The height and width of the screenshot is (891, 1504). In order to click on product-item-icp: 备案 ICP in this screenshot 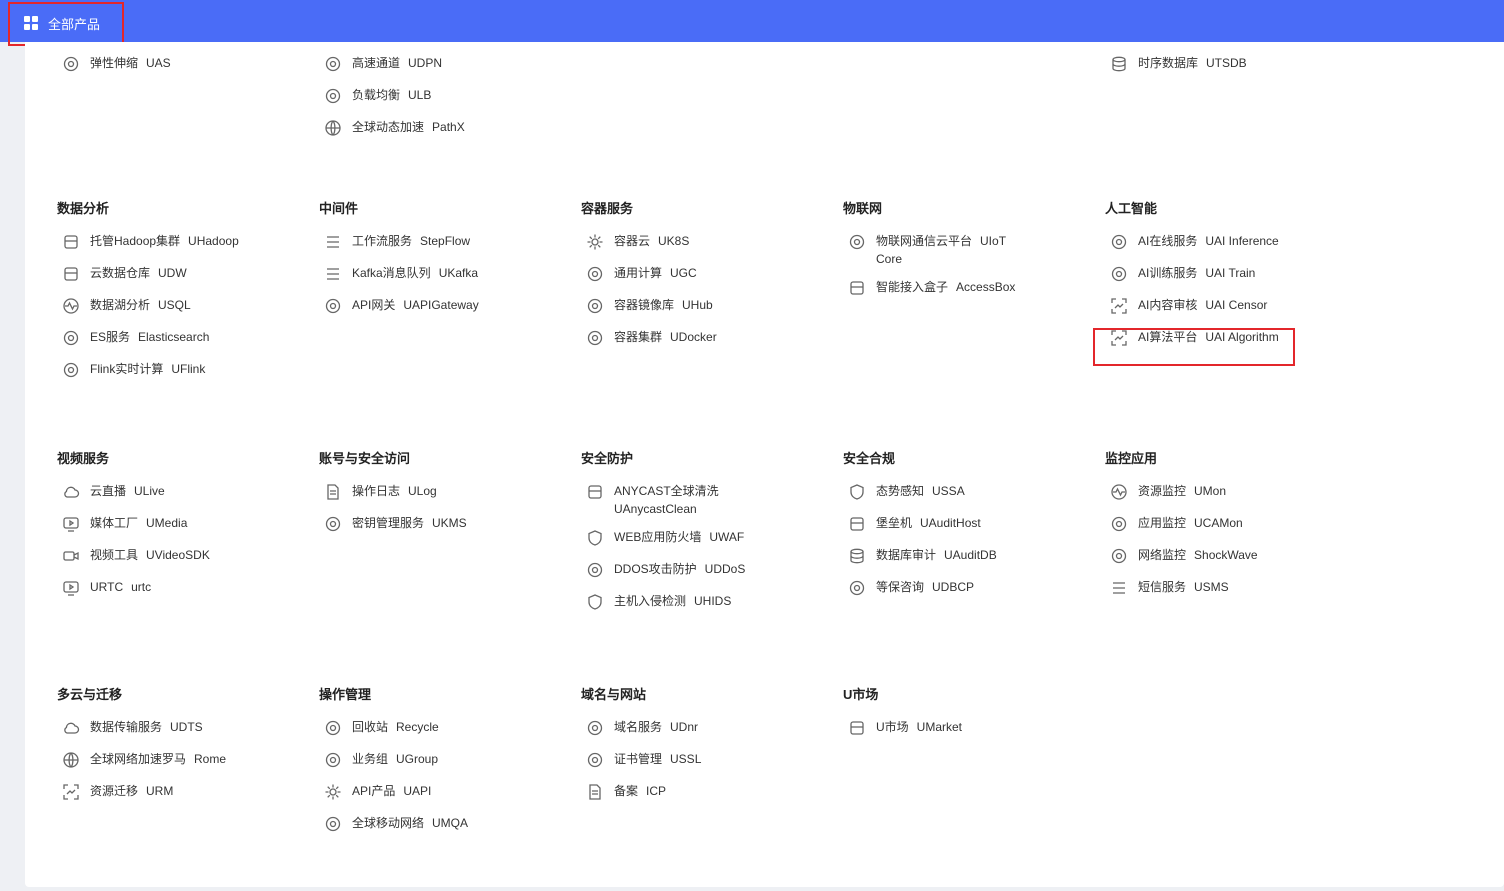, I will do `click(641, 793)`.